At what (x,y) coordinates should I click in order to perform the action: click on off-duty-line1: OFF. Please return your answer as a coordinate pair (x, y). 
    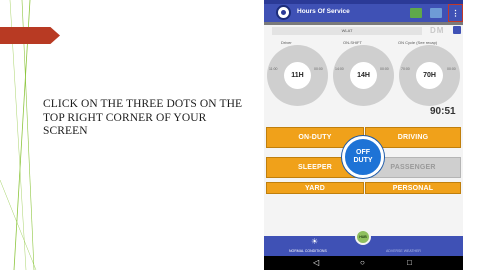
    Looking at the image, I should click on (363, 152).